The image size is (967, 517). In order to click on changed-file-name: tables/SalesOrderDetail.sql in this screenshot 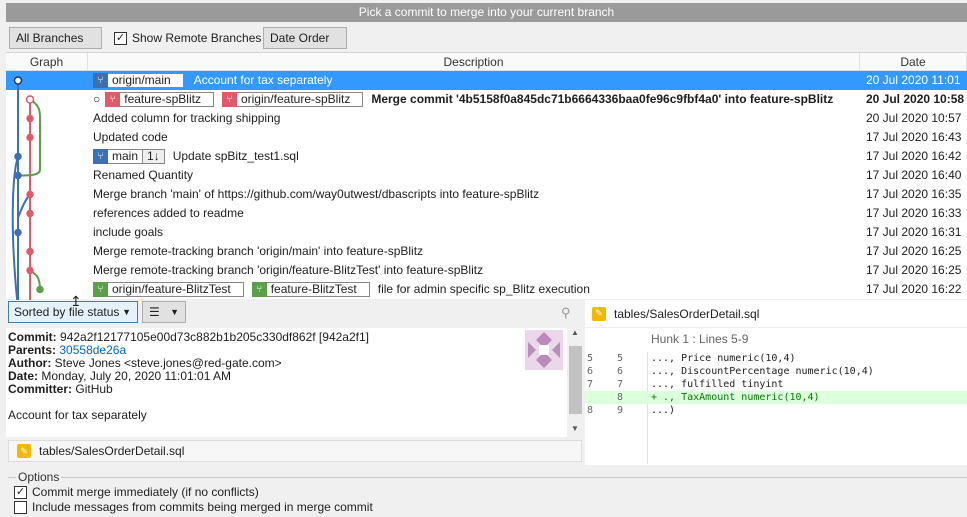, I will do `click(112, 451)`.